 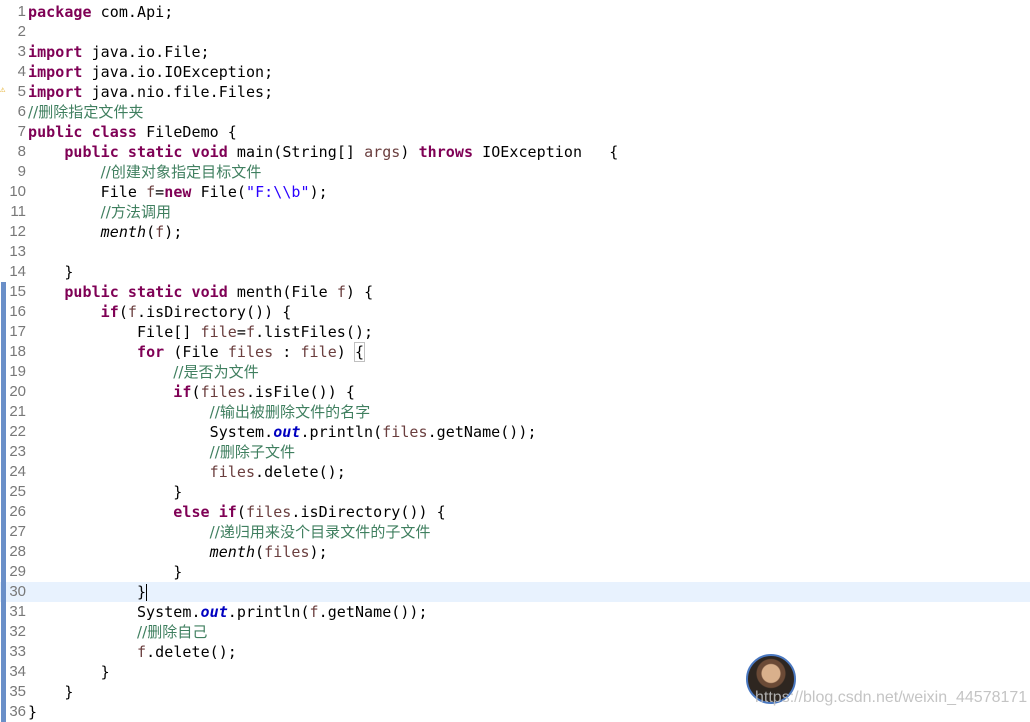 What do you see at coordinates (515, 512) in the screenshot?
I see `code-line: 26 else if(files.isDirectory()) {` at bounding box center [515, 512].